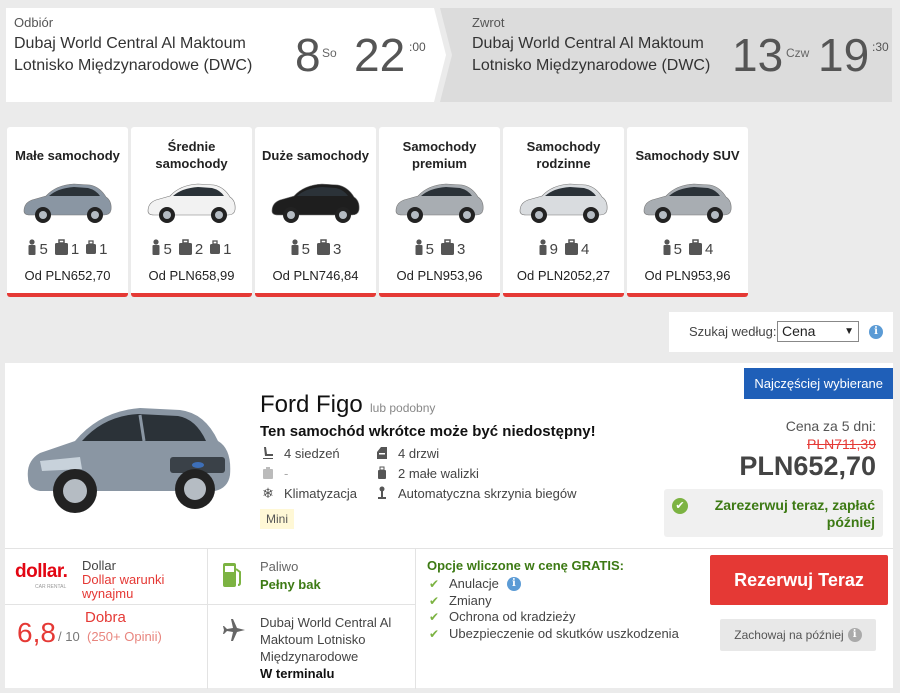 The width and height of the screenshot is (900, 693). I want to click on seats-feature: 9, so click(548, 249).